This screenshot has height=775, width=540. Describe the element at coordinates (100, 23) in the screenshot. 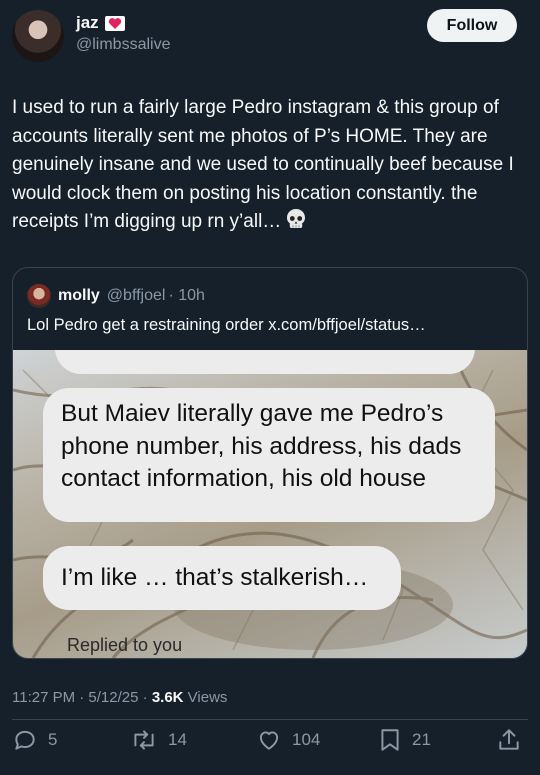

I see `author-name-row: jaz` at that location.